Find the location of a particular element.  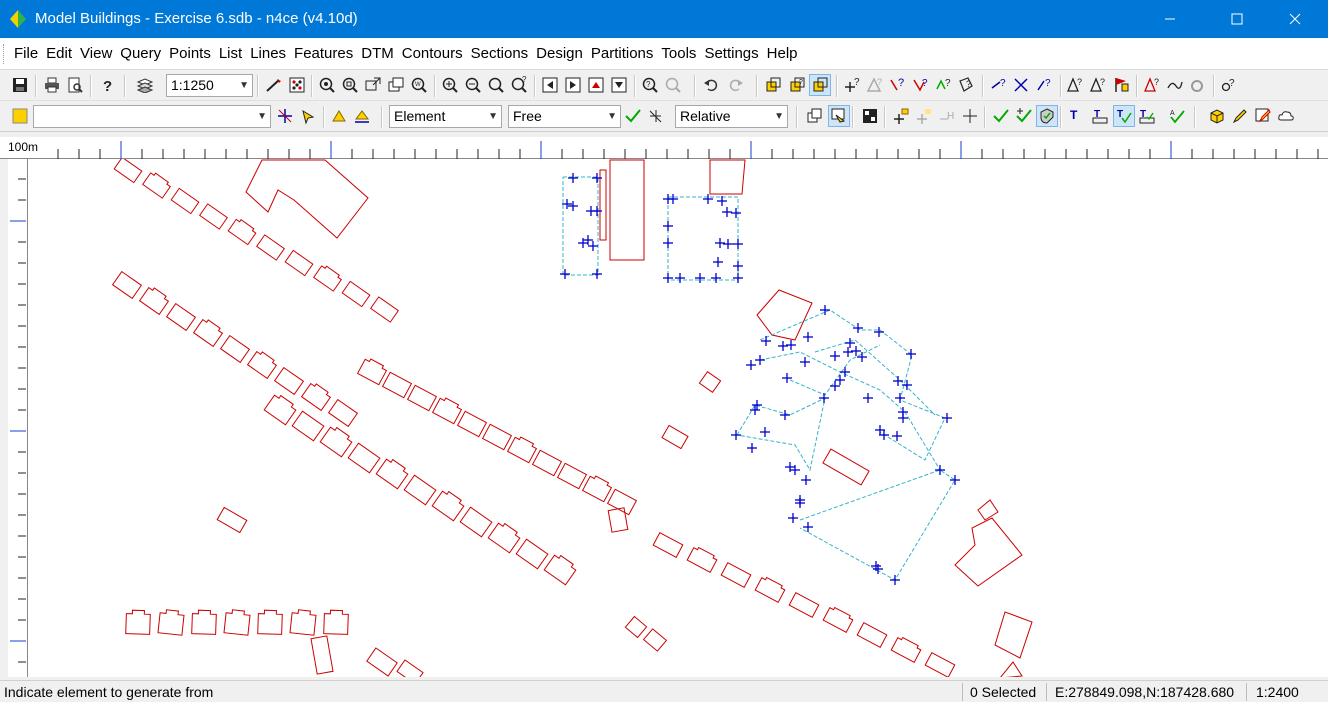

close-button is located at coordinates (1295, 19).